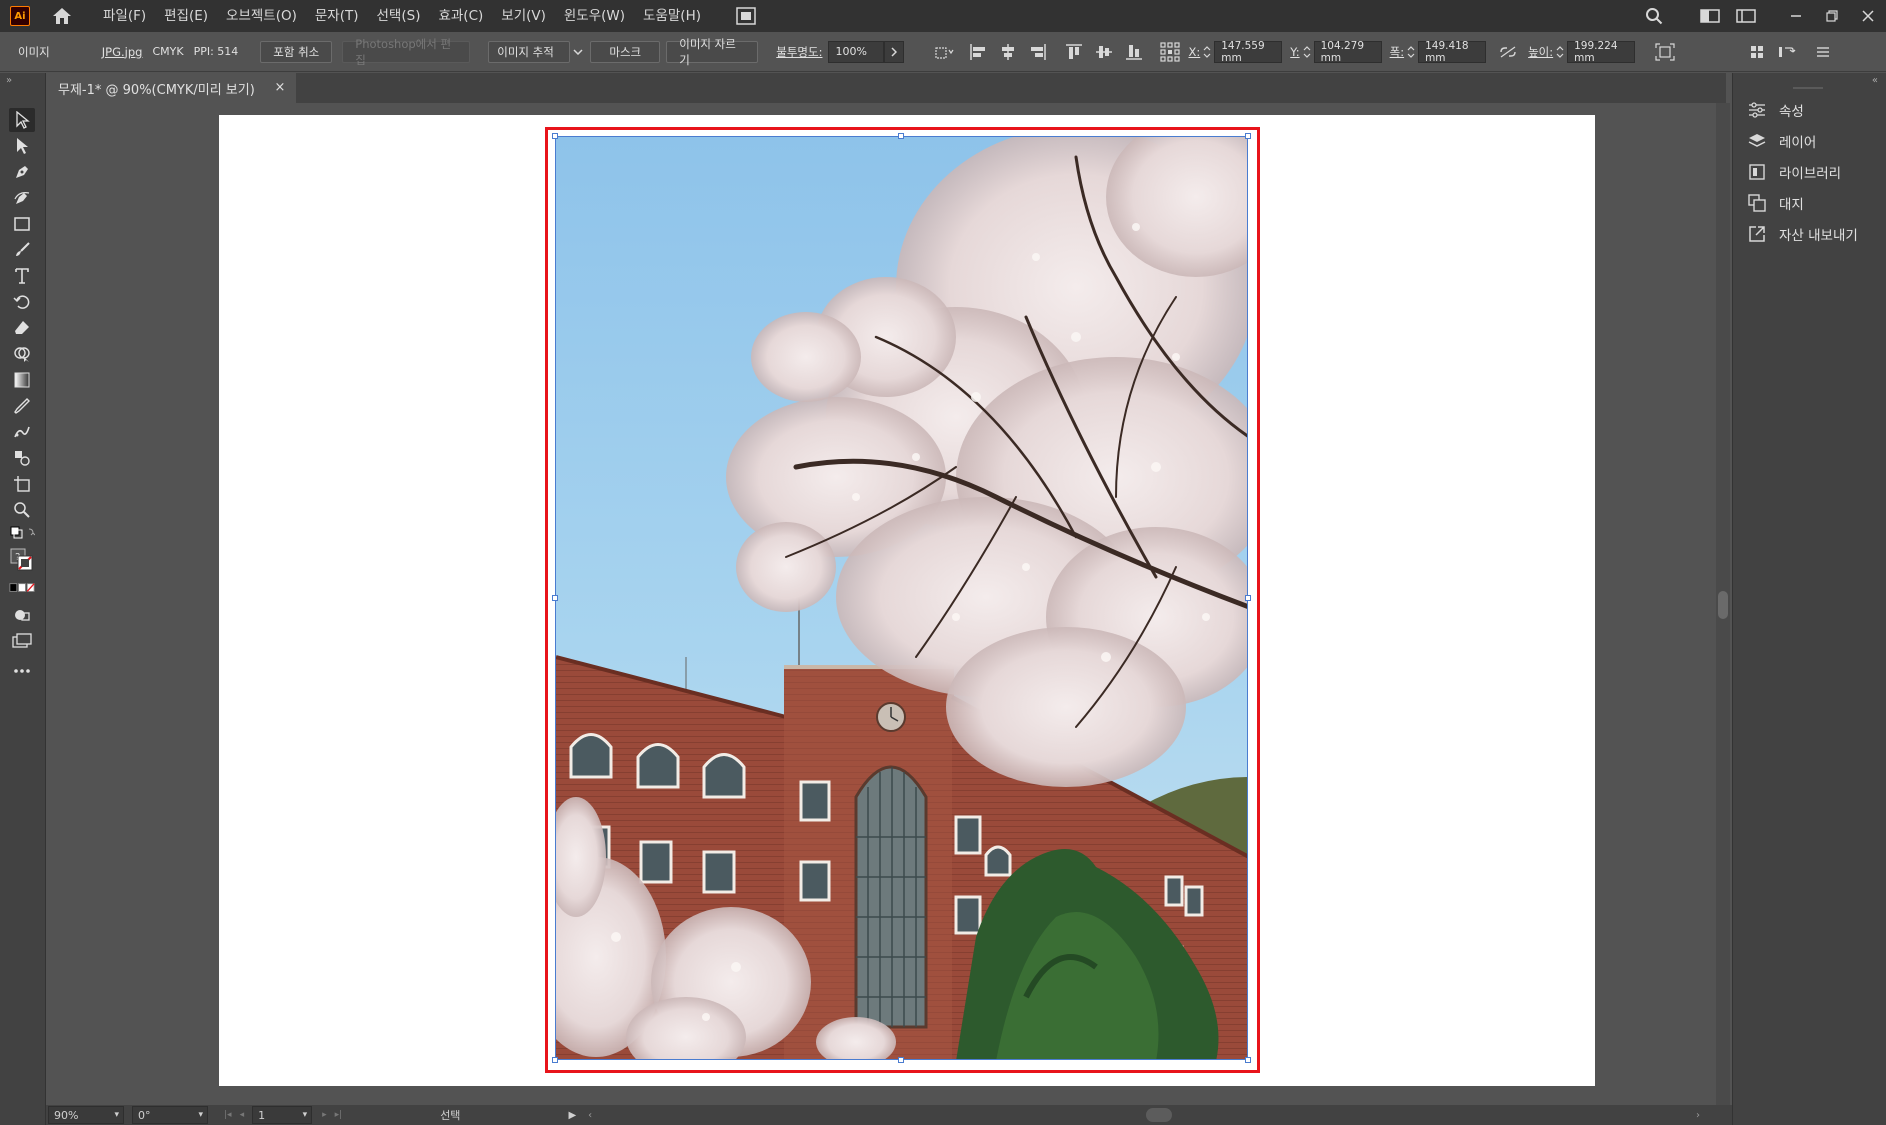 This screenshot has width=1886, height=1125. I want to click on image-trace-dropdown-icon, so click(578, 52).